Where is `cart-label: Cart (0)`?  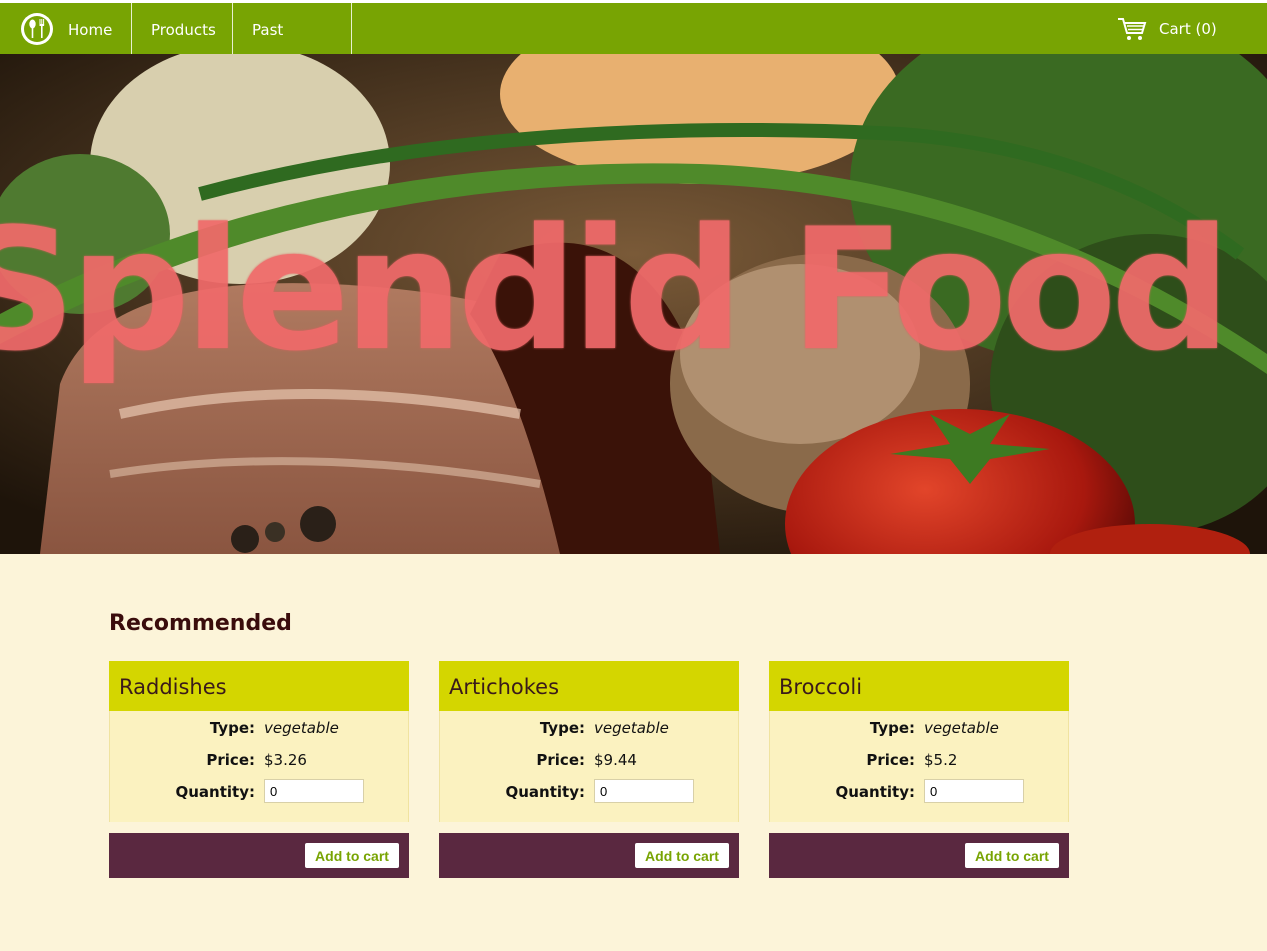
cart-label: Cart (0) is located at coordinates (1188, 29).